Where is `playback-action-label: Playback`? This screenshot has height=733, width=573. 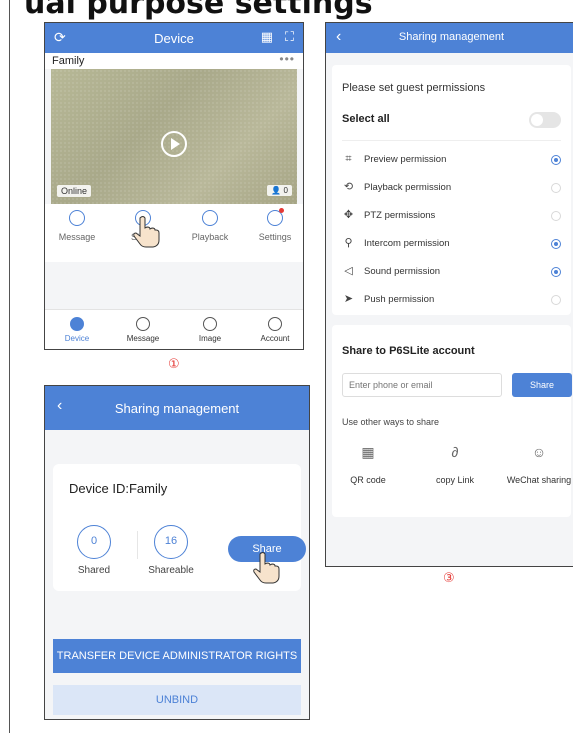 playback-action-label: Playback is located at coordinates (210, 237).